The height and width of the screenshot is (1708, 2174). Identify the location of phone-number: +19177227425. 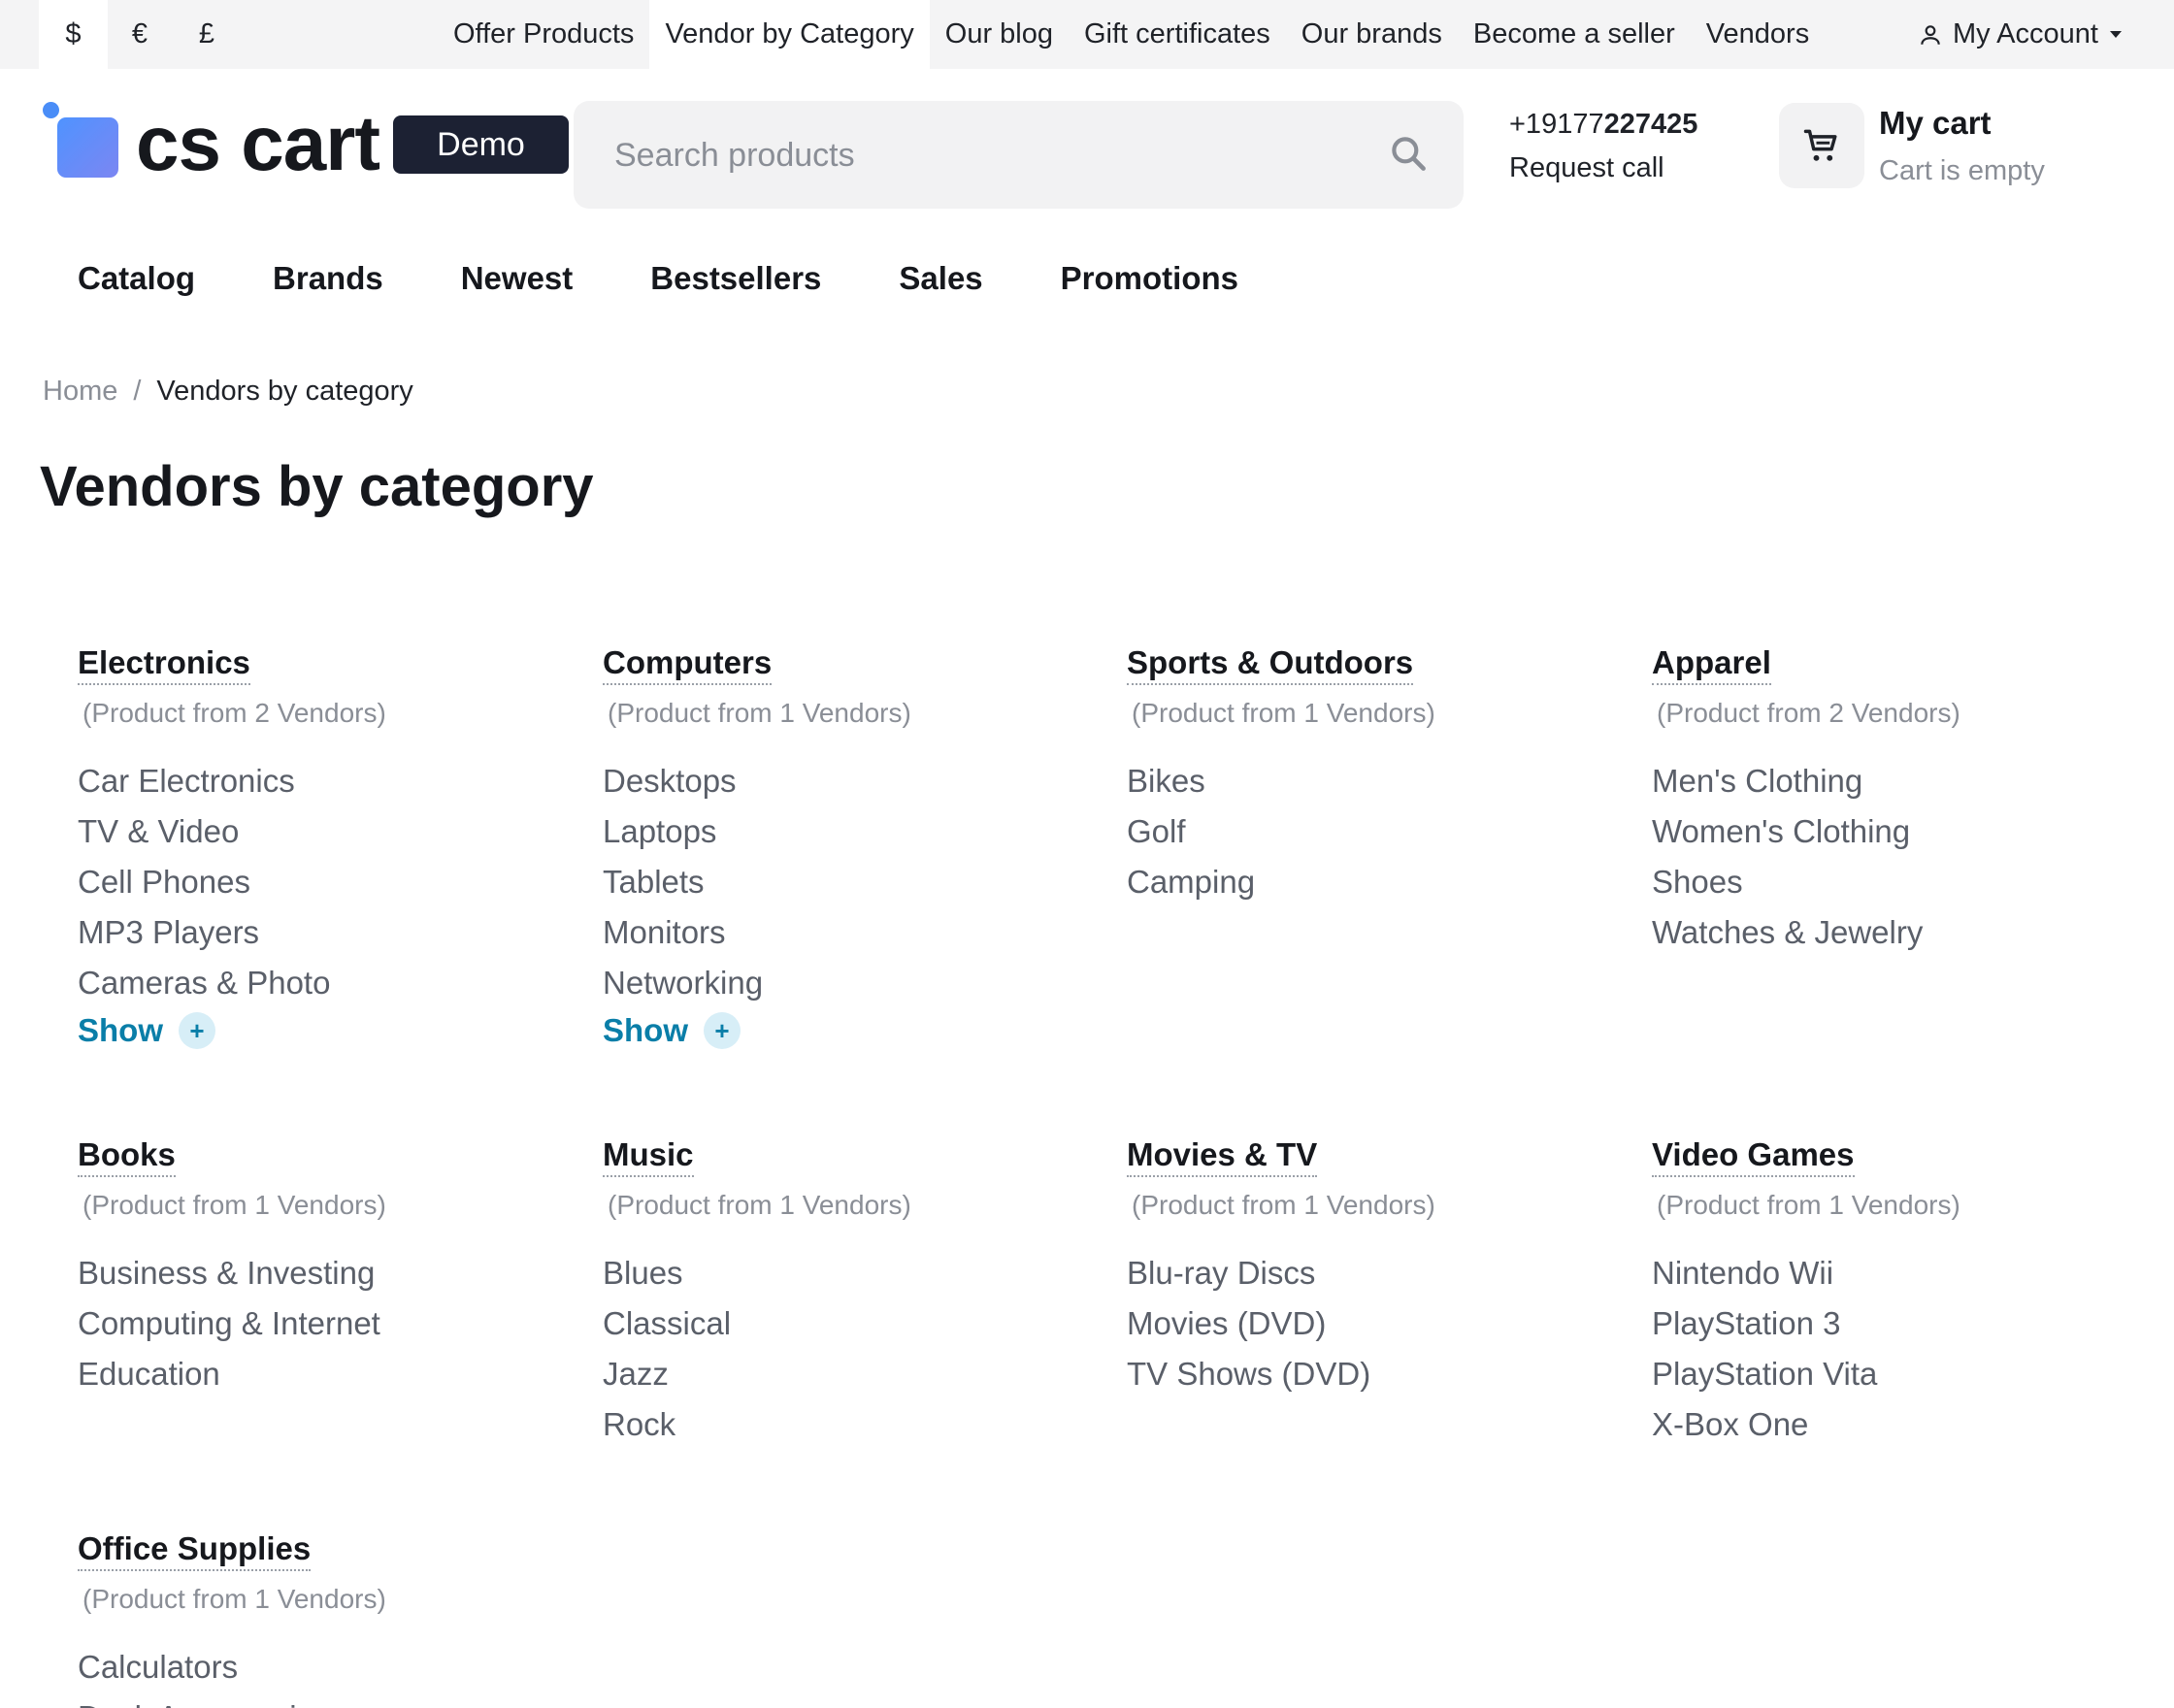
(1603, 125).